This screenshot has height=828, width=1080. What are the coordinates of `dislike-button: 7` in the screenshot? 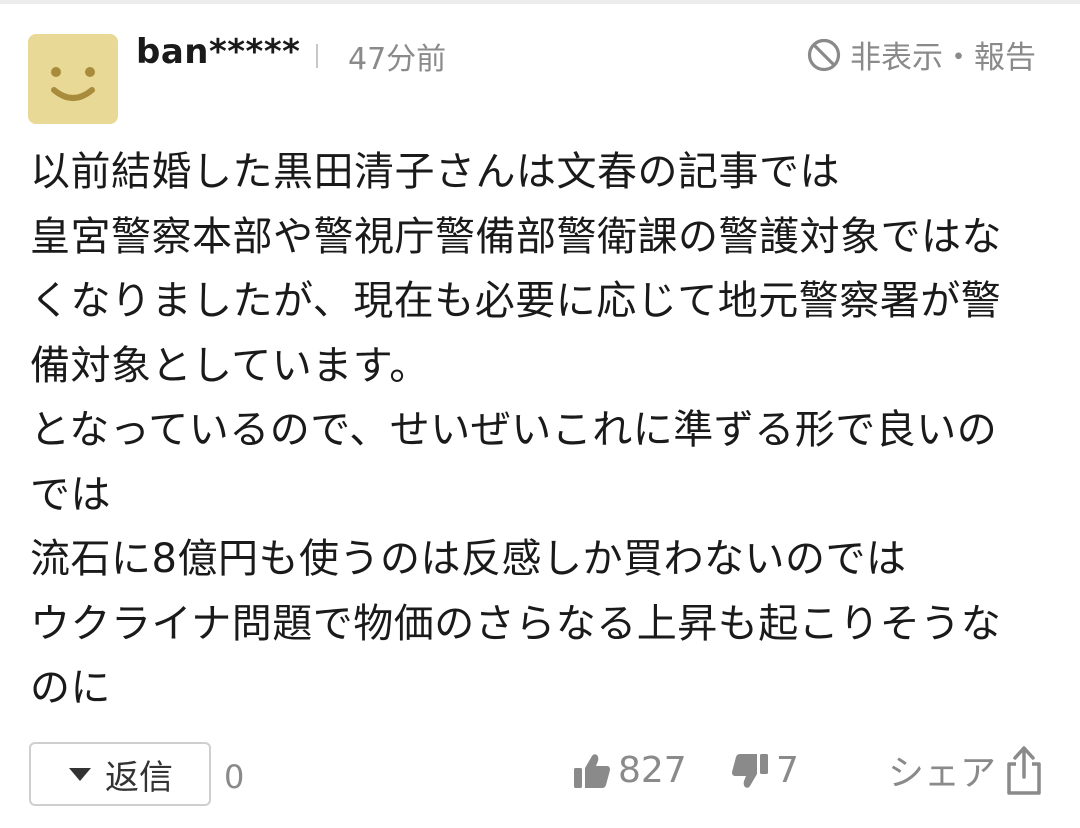 It's located at (764, 770).